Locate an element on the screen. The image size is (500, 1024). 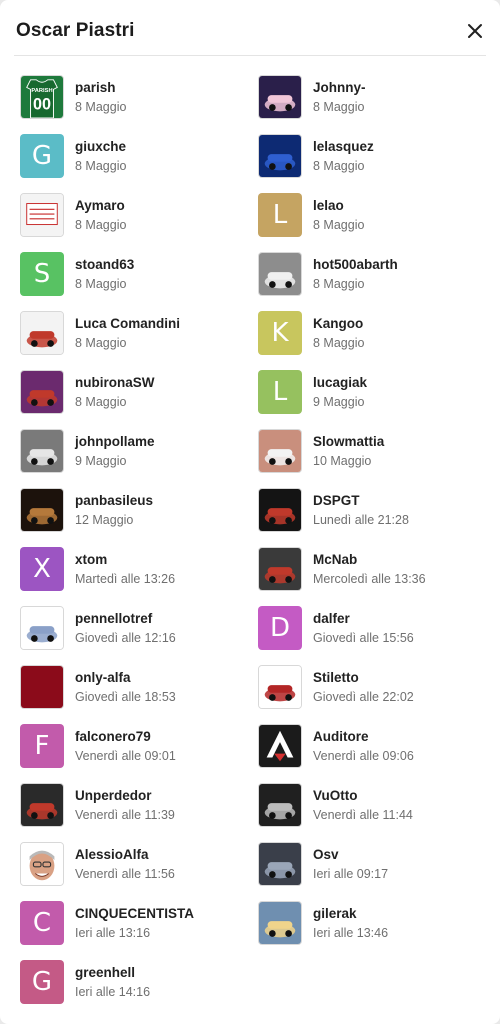
user-name-link: AlessioAlfa is located at coordinates (112, 854).